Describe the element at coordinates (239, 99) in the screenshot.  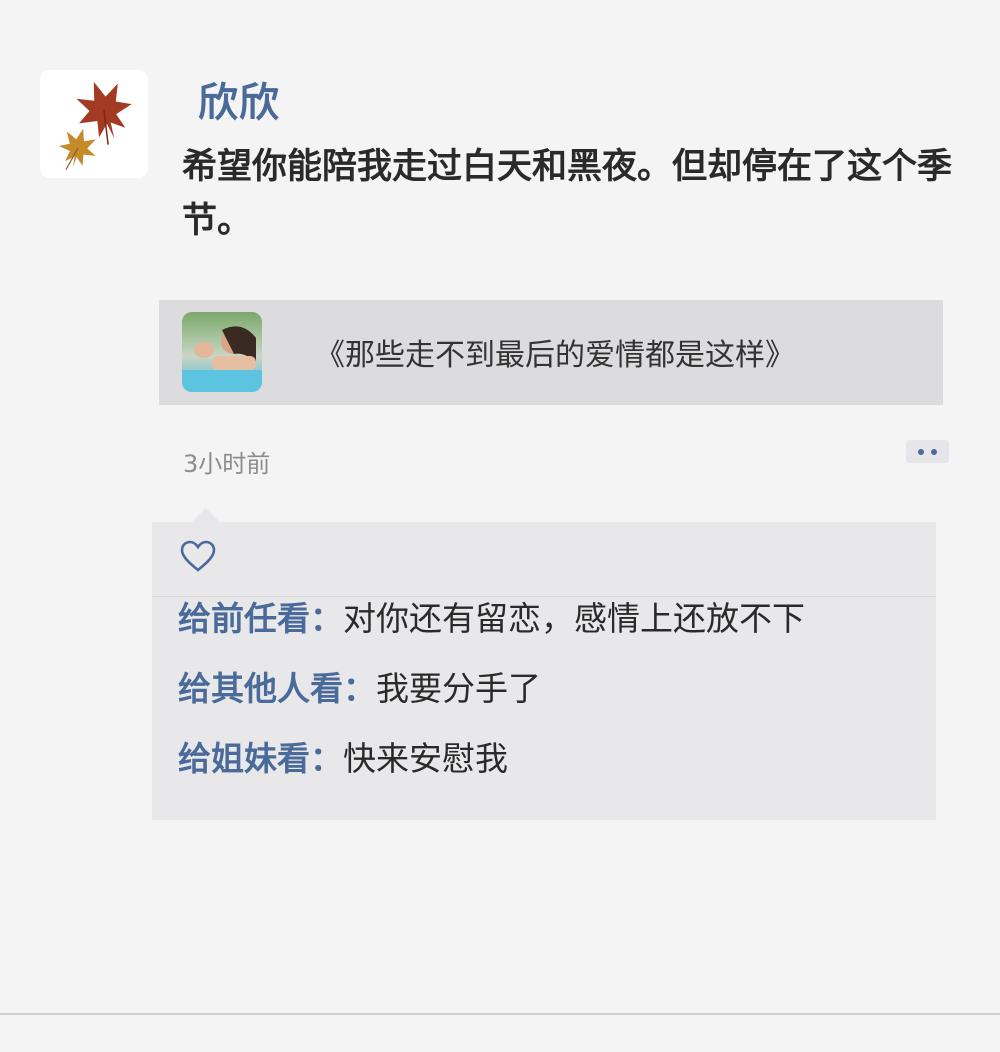
I see `username: 欣欣` at that location.